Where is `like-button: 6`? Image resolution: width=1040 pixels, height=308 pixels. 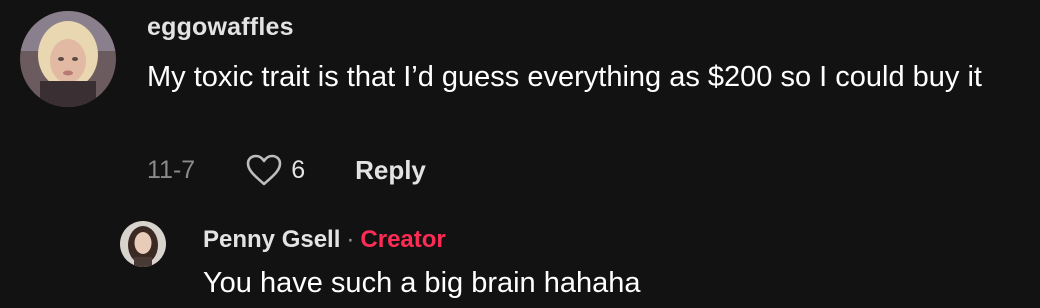
like-button: 6 is located at coordinates (275, 170).